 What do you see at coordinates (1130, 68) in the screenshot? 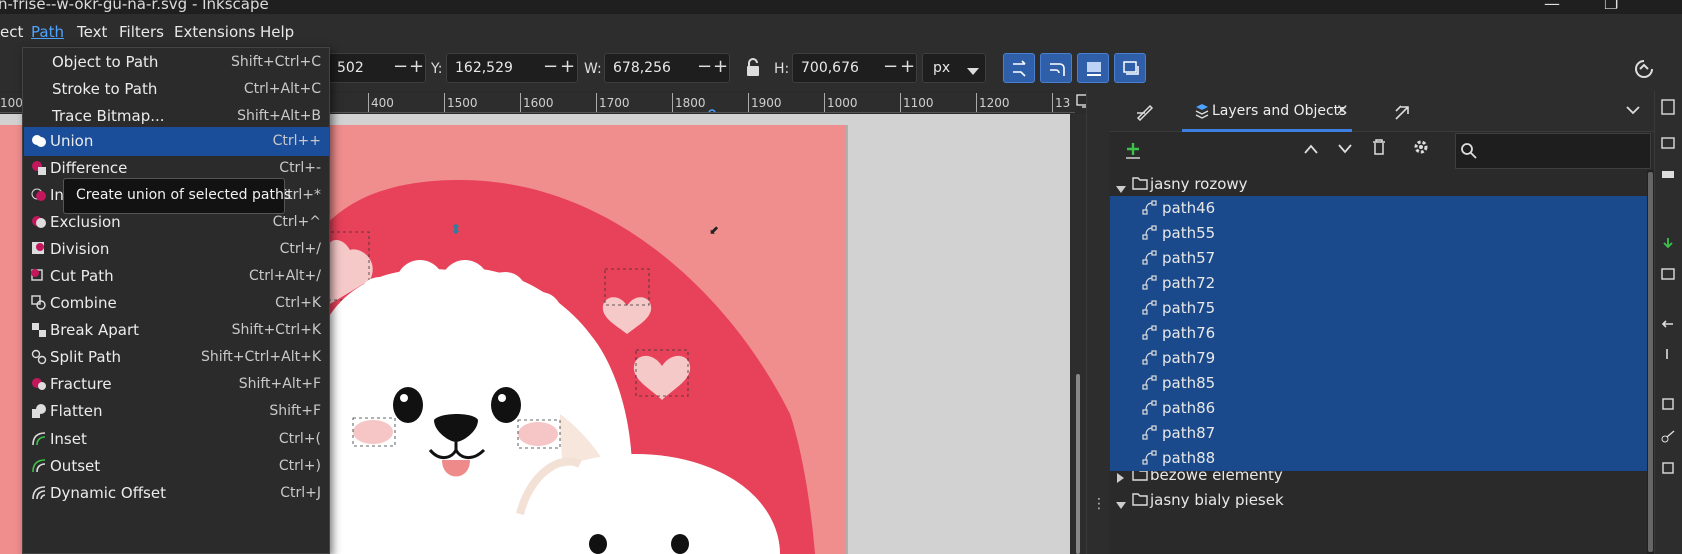
I see `transform-patterns-button` at bounding box center [1130, 68].